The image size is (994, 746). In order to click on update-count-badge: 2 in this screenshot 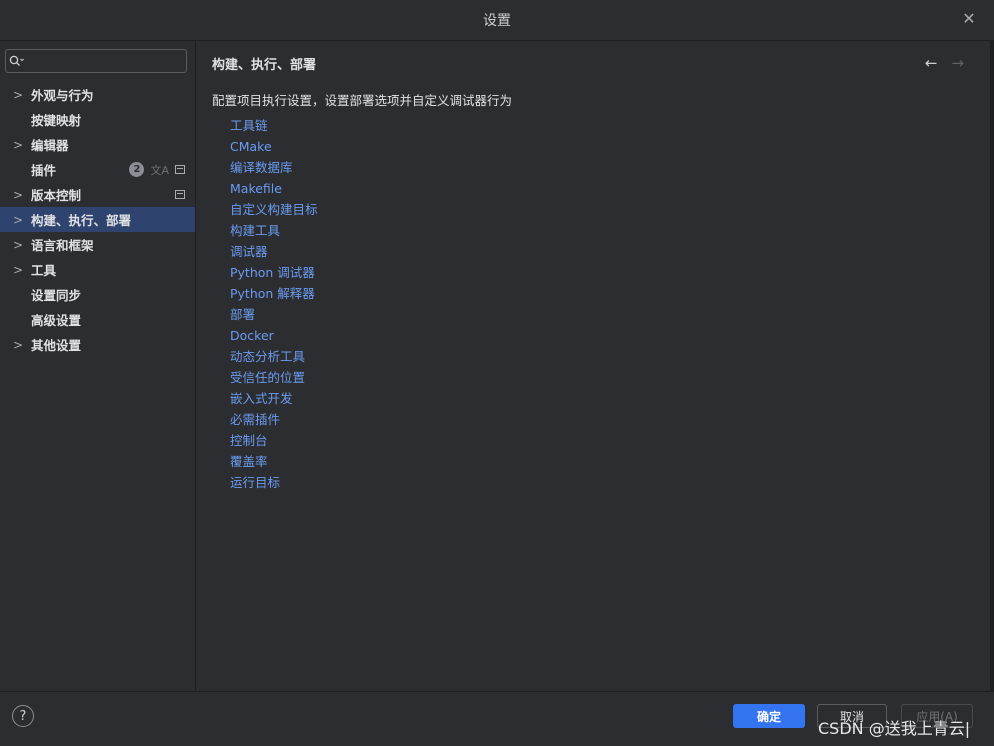, I will do `click(137, 169)`.